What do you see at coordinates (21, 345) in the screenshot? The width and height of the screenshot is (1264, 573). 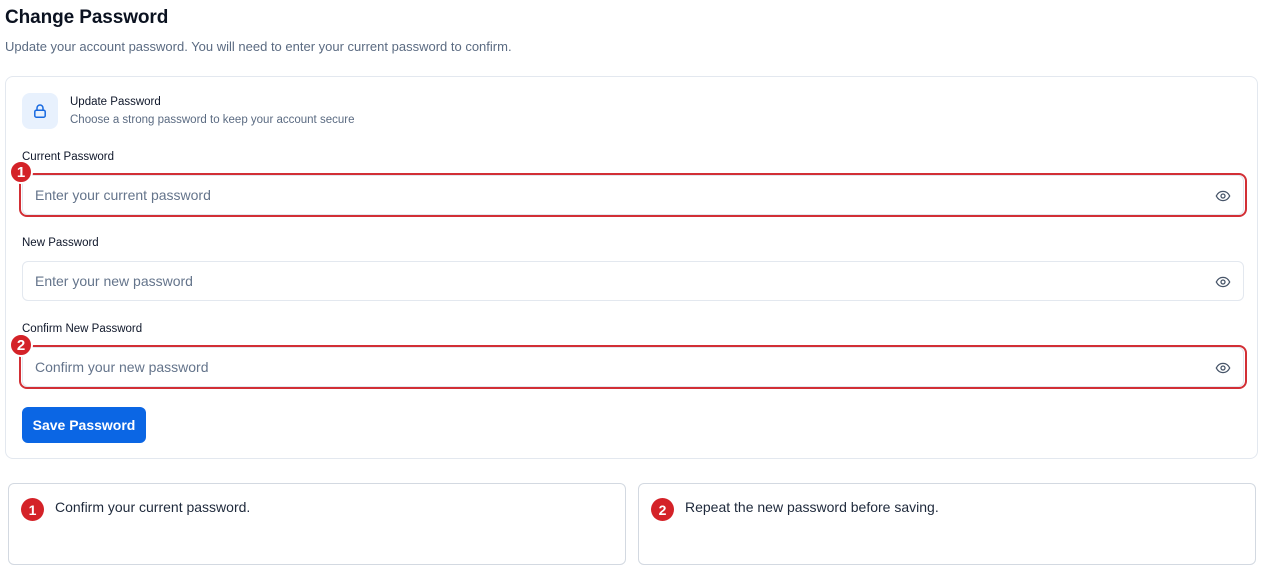 I see `step-badge-2: 2` at bounding box center [21, 345].